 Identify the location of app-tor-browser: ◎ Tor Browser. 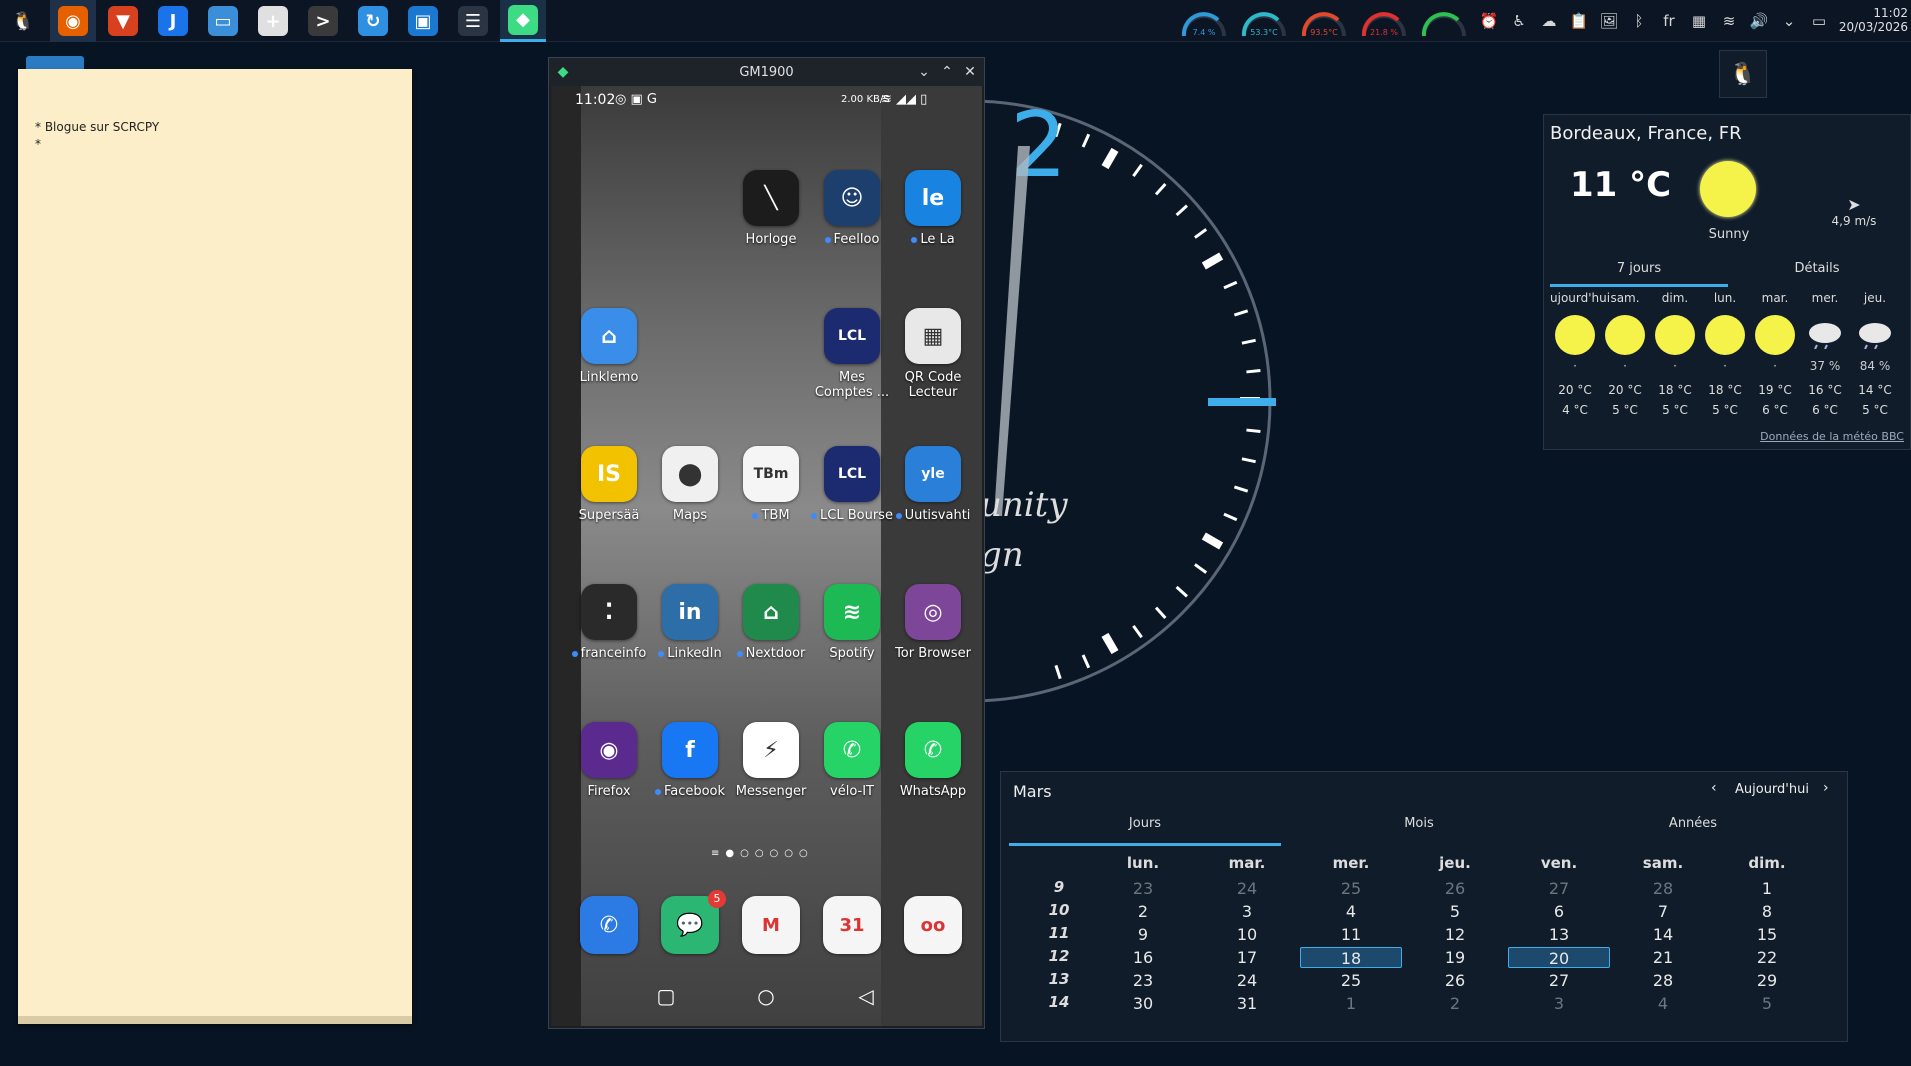
(933, 622).